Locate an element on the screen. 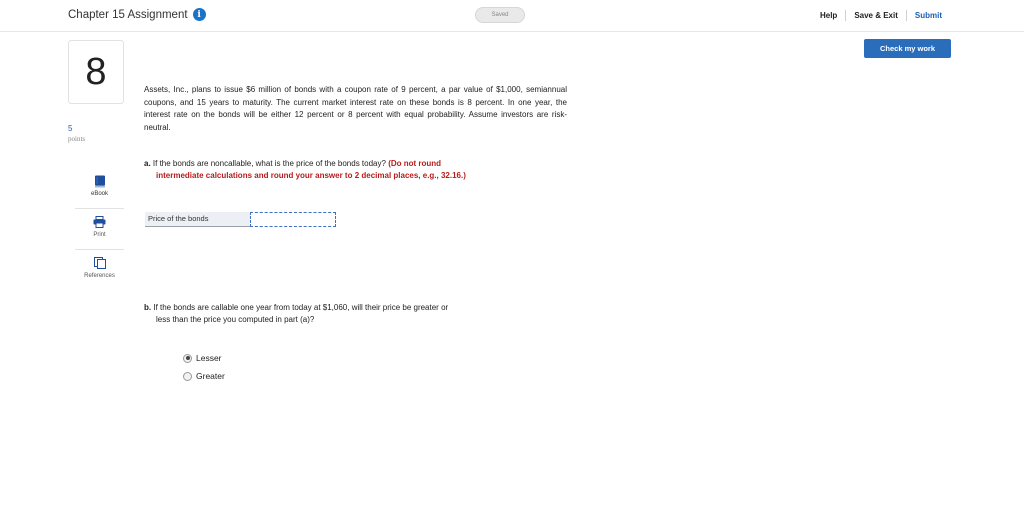 The image size is (1024, 531). tools-panel: eBook Print References is located at coordinates (99, 230).